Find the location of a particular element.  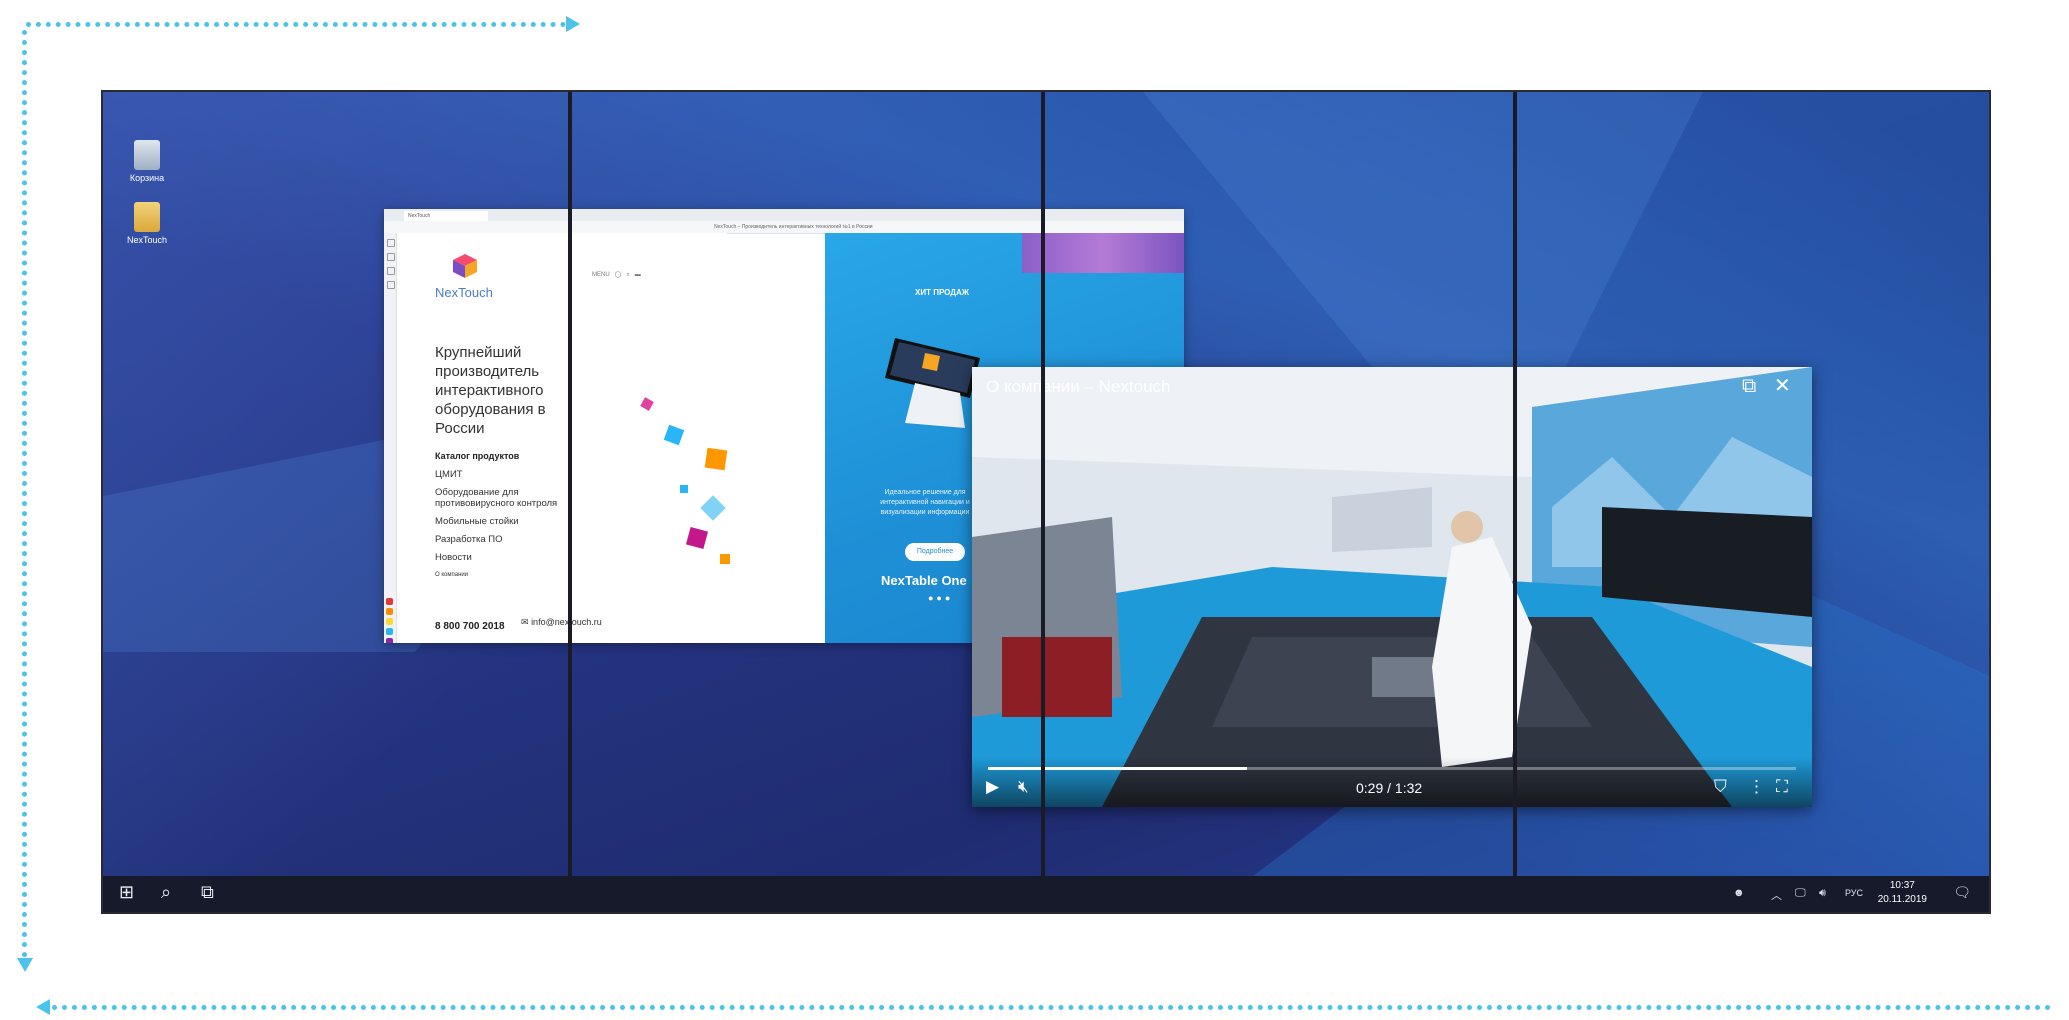

bottom-dotted-arrow-line is located at coordinates (1052, 1007).